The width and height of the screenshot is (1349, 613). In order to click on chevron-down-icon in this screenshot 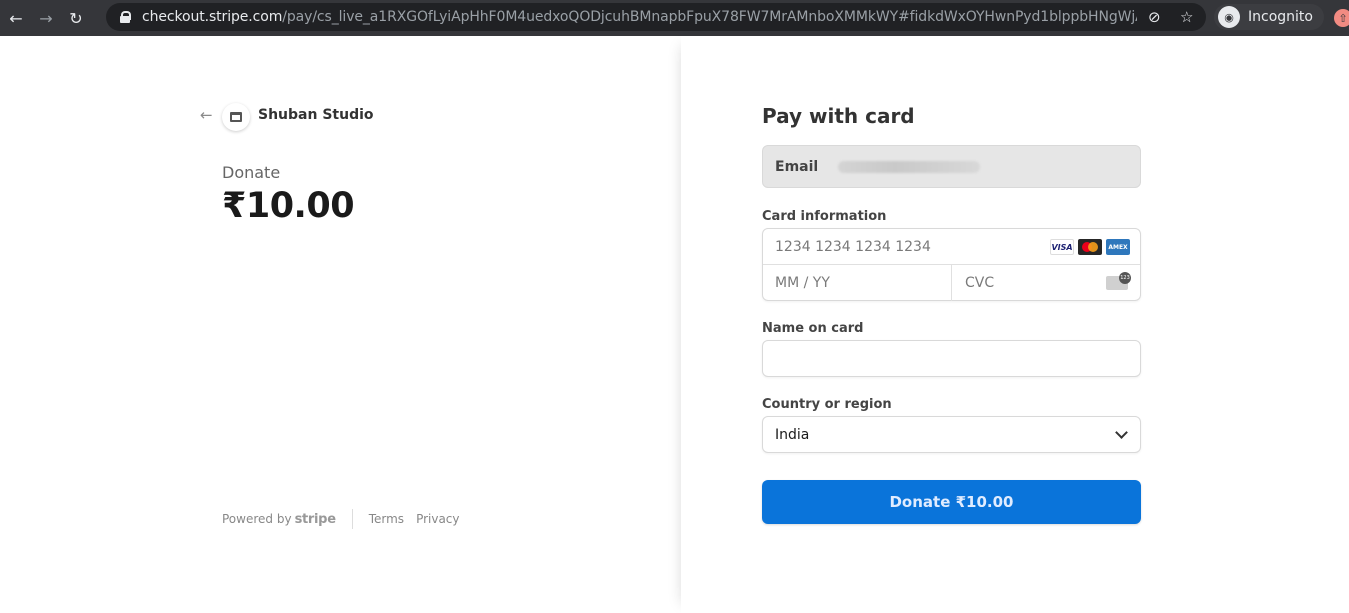, I will do `click(1121, 433)`.